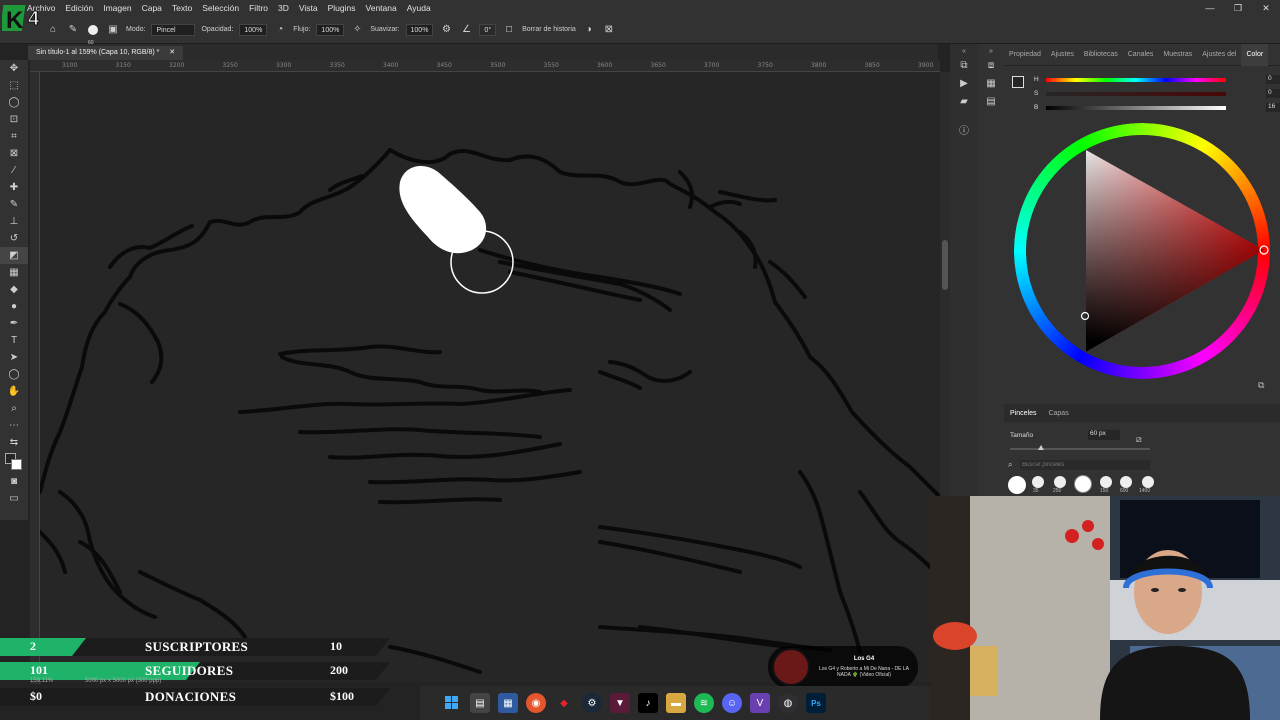 This screenshot has height=720, width=1280. Describe the element at coordinates (93, 34) in the screenshot. I see `brush-preset-picker: 60` at that location.